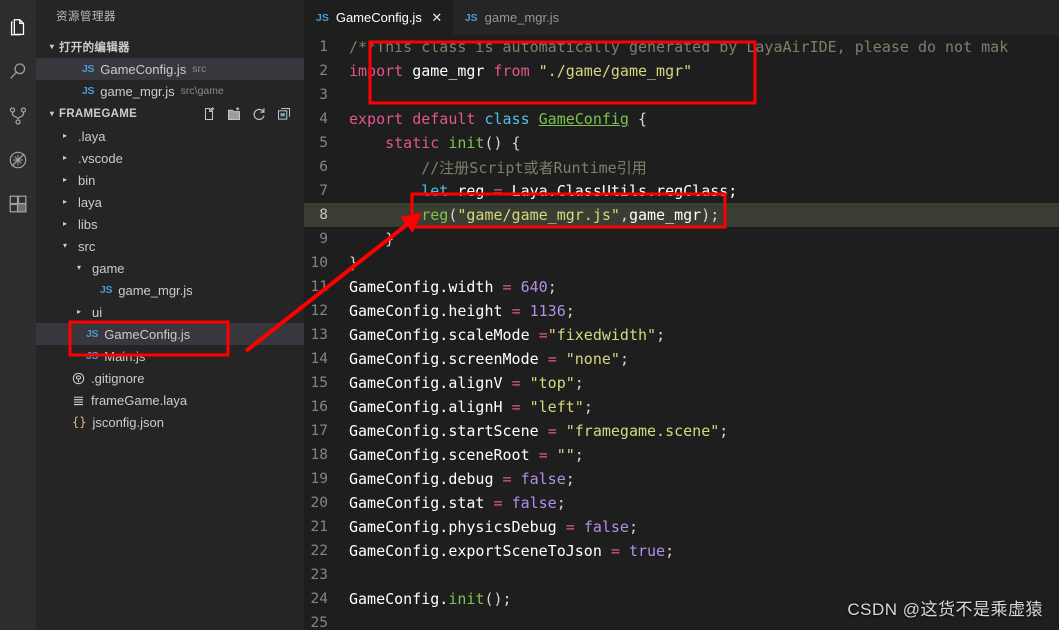 The height and width of the screenshot is (630, 1059). Describe the element at coordinates (681, 143) in the screenshot. I see `code-line: 5 static init() {` at that location.